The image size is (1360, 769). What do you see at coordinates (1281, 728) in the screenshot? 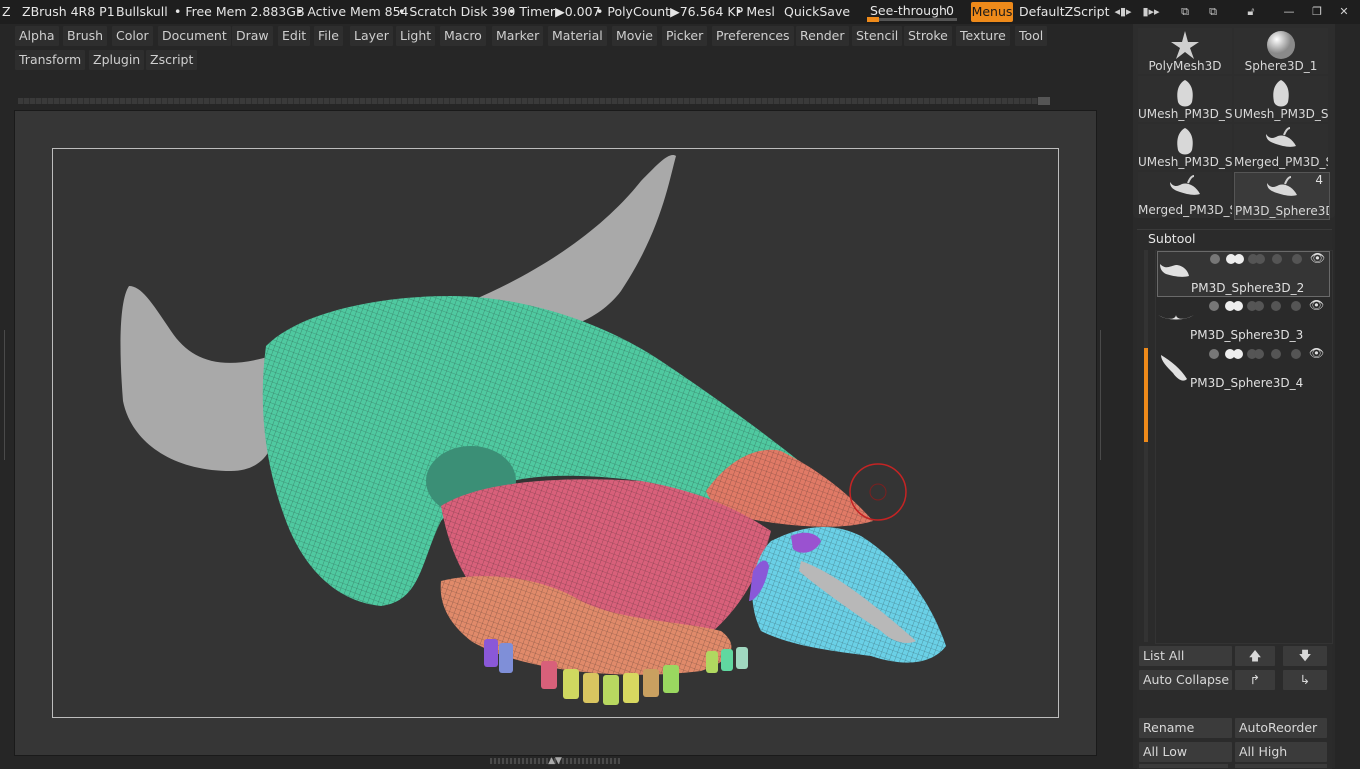
I see `autoreorder-button: AutoReorder` at bounding box center [1281, 728].